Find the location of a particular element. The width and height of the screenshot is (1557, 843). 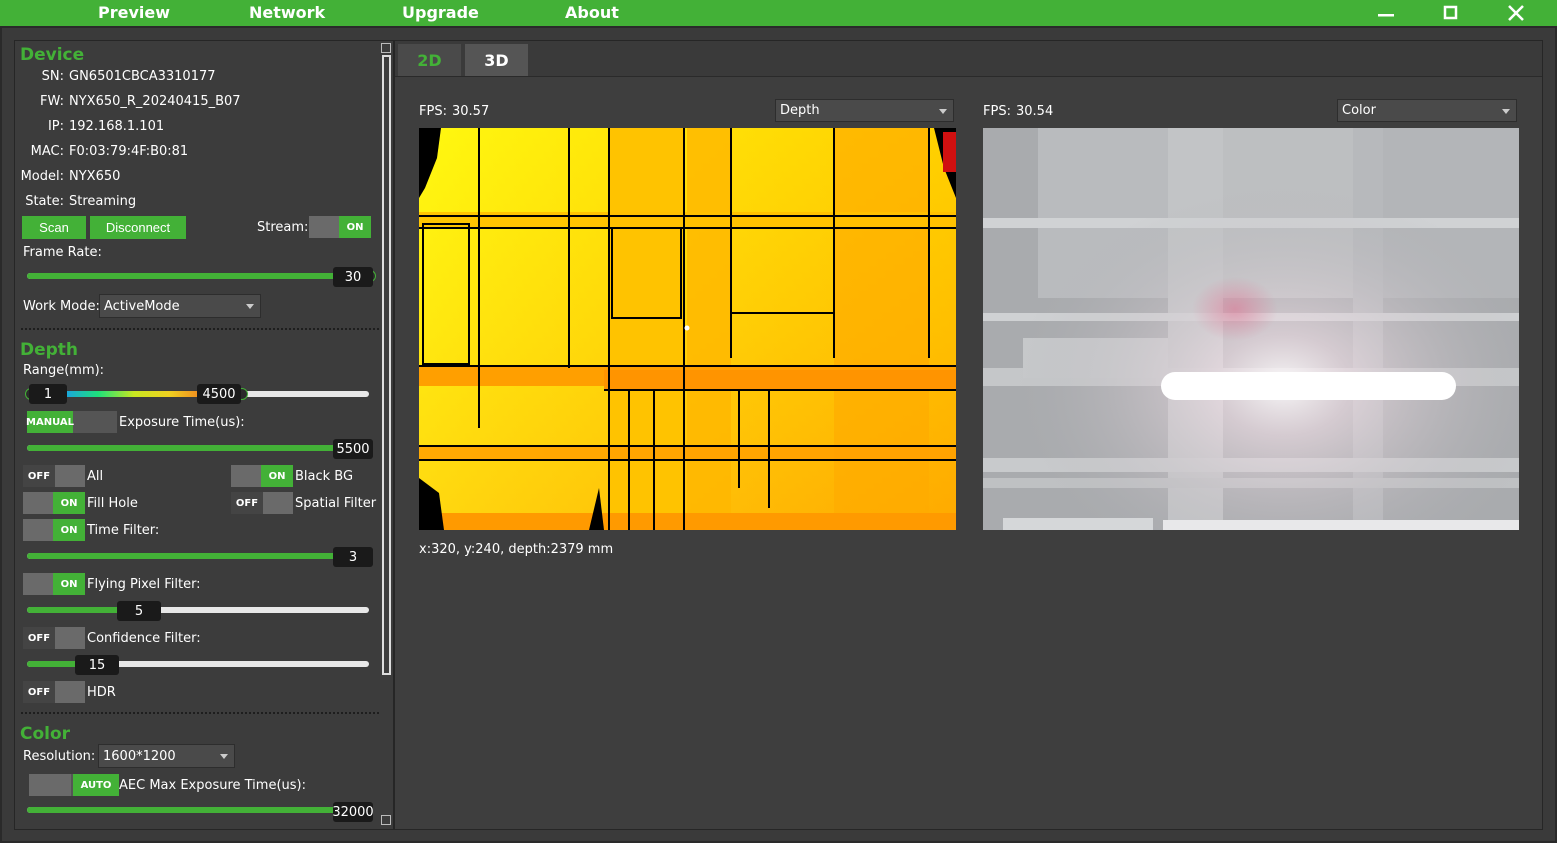

tab-3d: 3D is located at coordinates (496, 60).